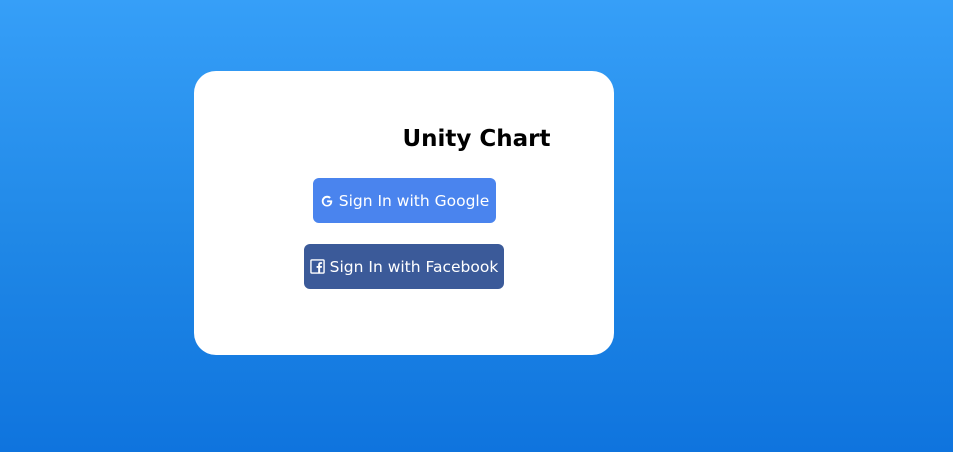 This screenshot has height=452, width=953. I want to click on facebook-icon, so click(317, 266).